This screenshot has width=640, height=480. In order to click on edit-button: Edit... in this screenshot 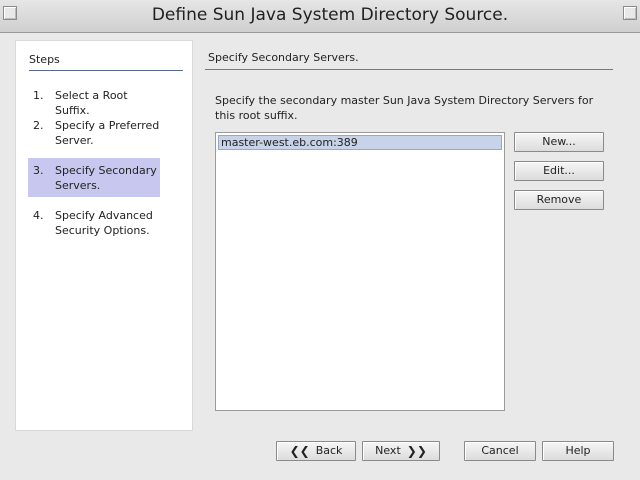, I will do `click(559, 171)`.